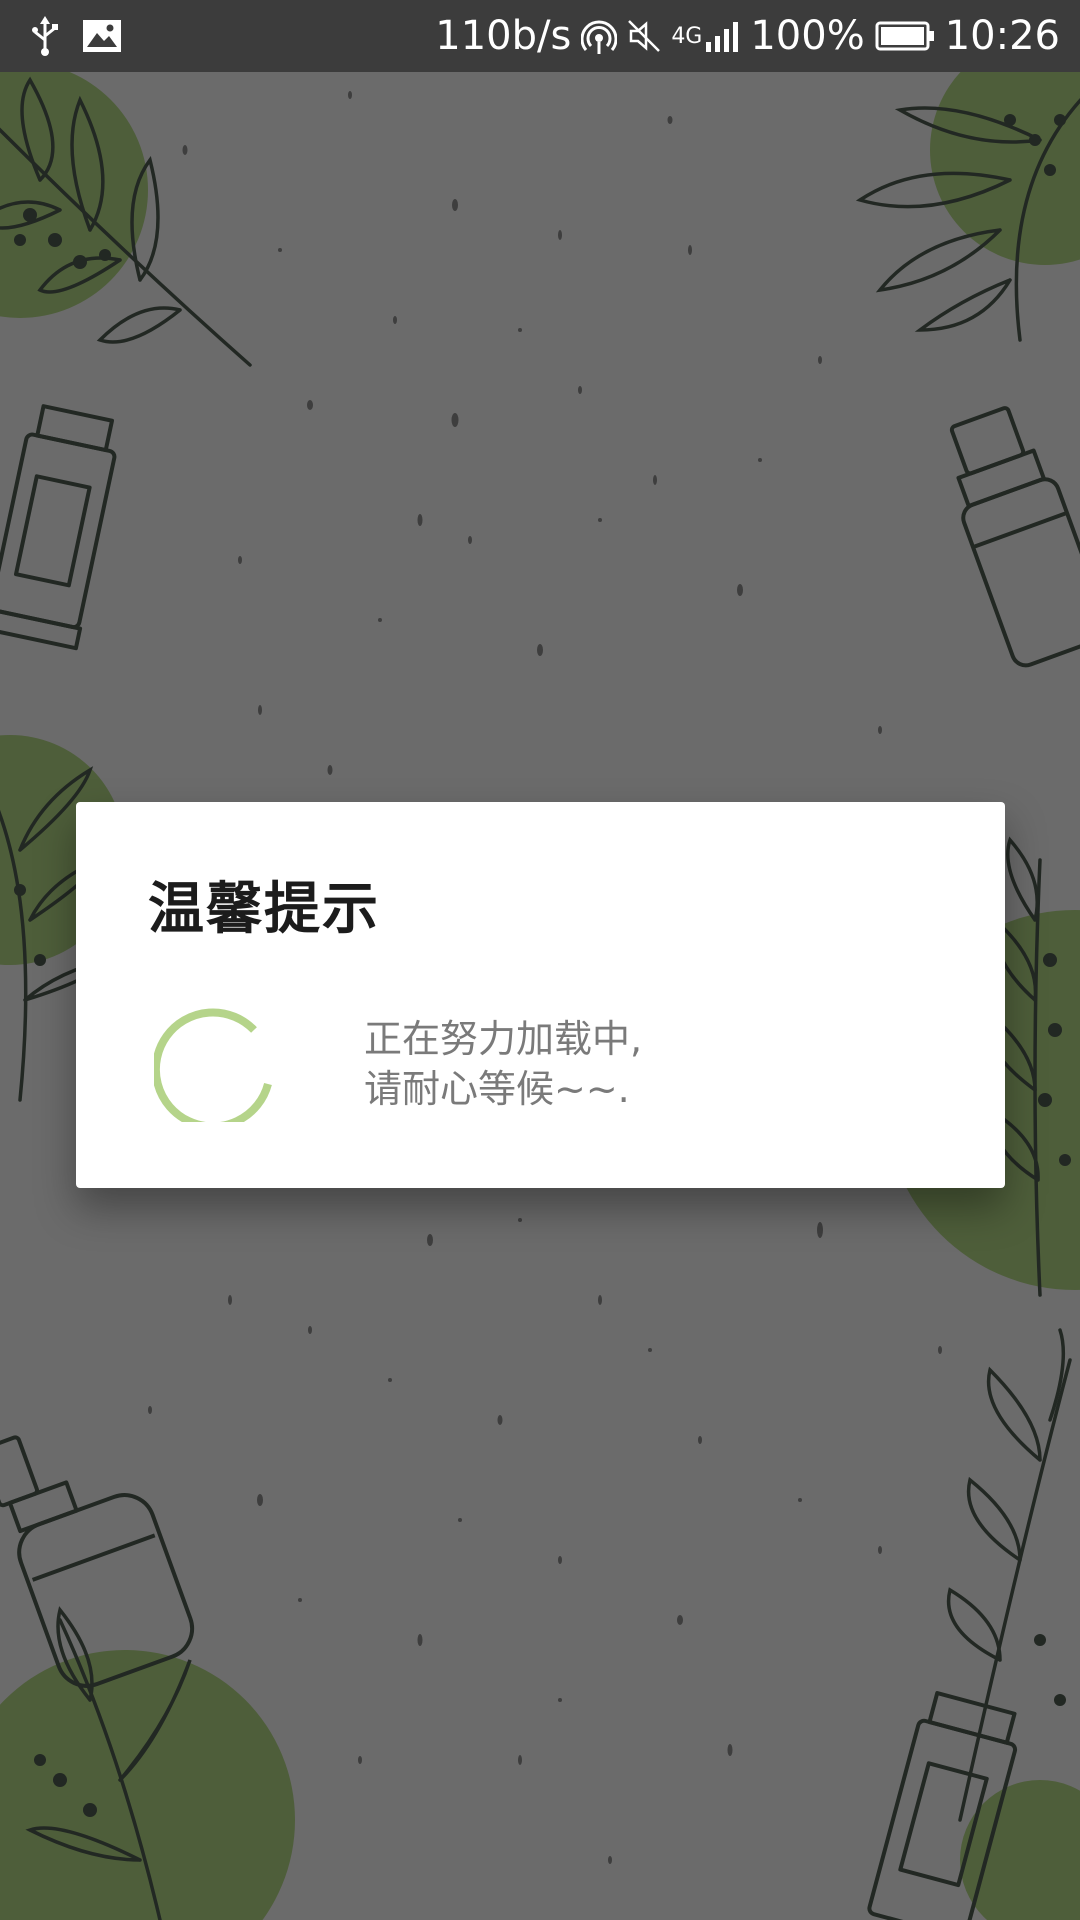 This screenshot has height=1920, width=1080. I want to click on hotspot-icon, so click(599, 36).